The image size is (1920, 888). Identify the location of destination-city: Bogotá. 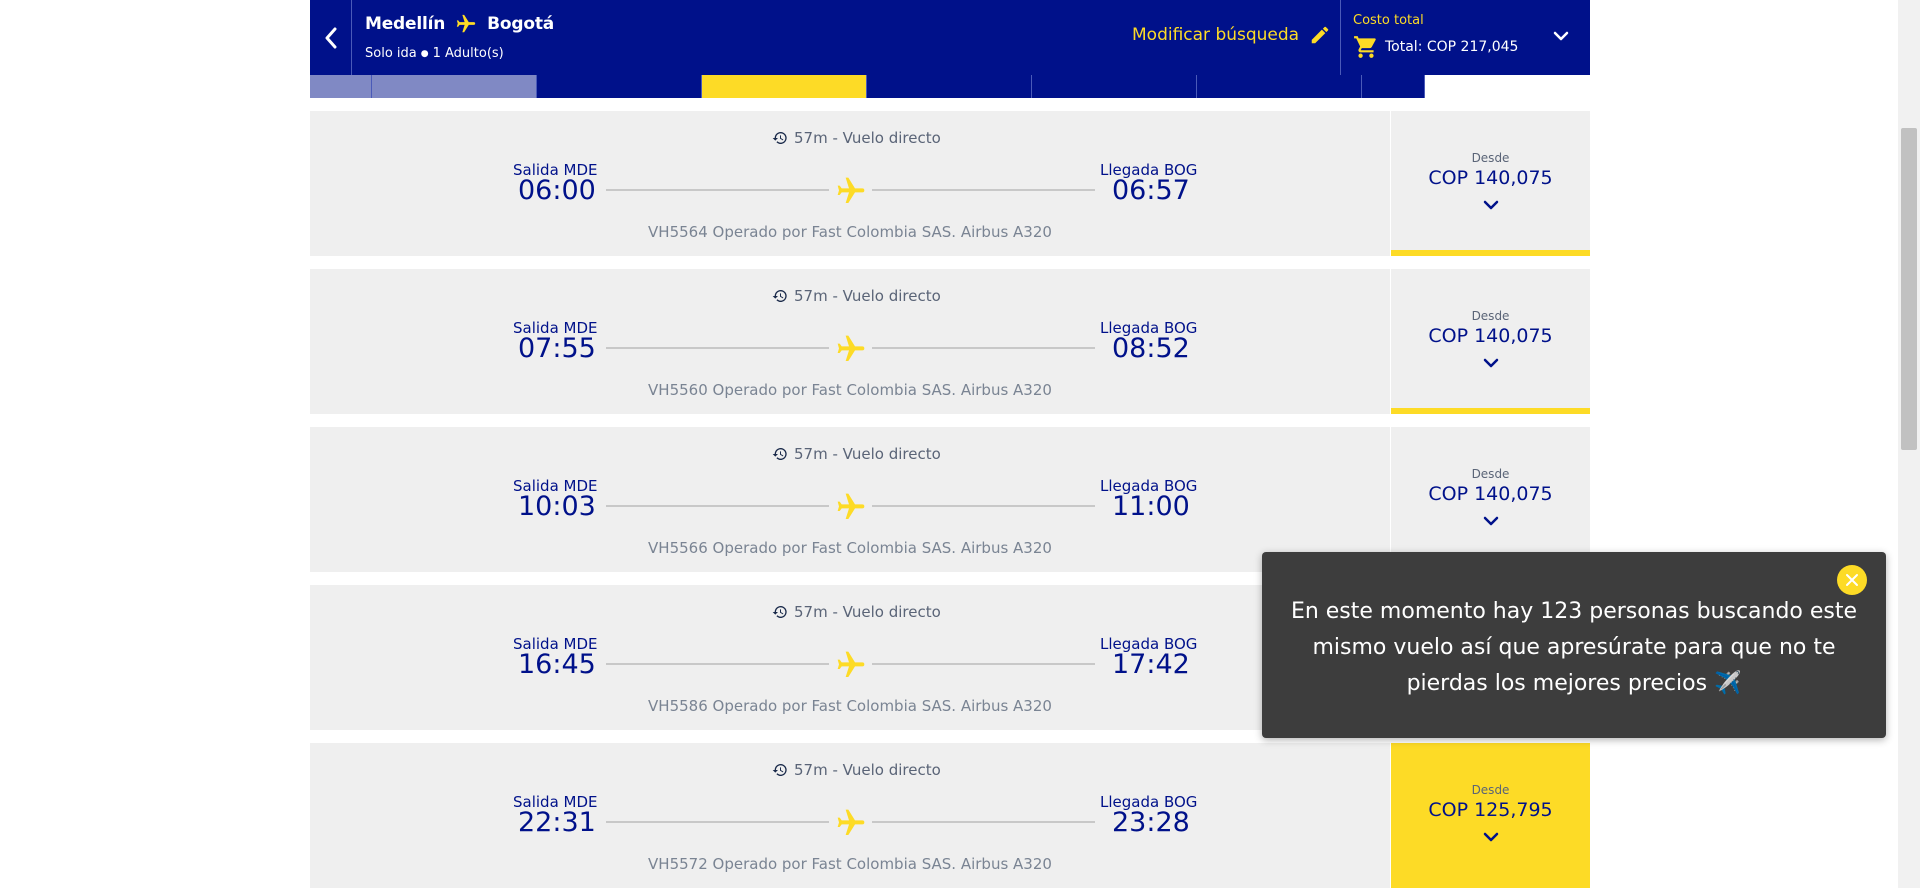
(521, 24).